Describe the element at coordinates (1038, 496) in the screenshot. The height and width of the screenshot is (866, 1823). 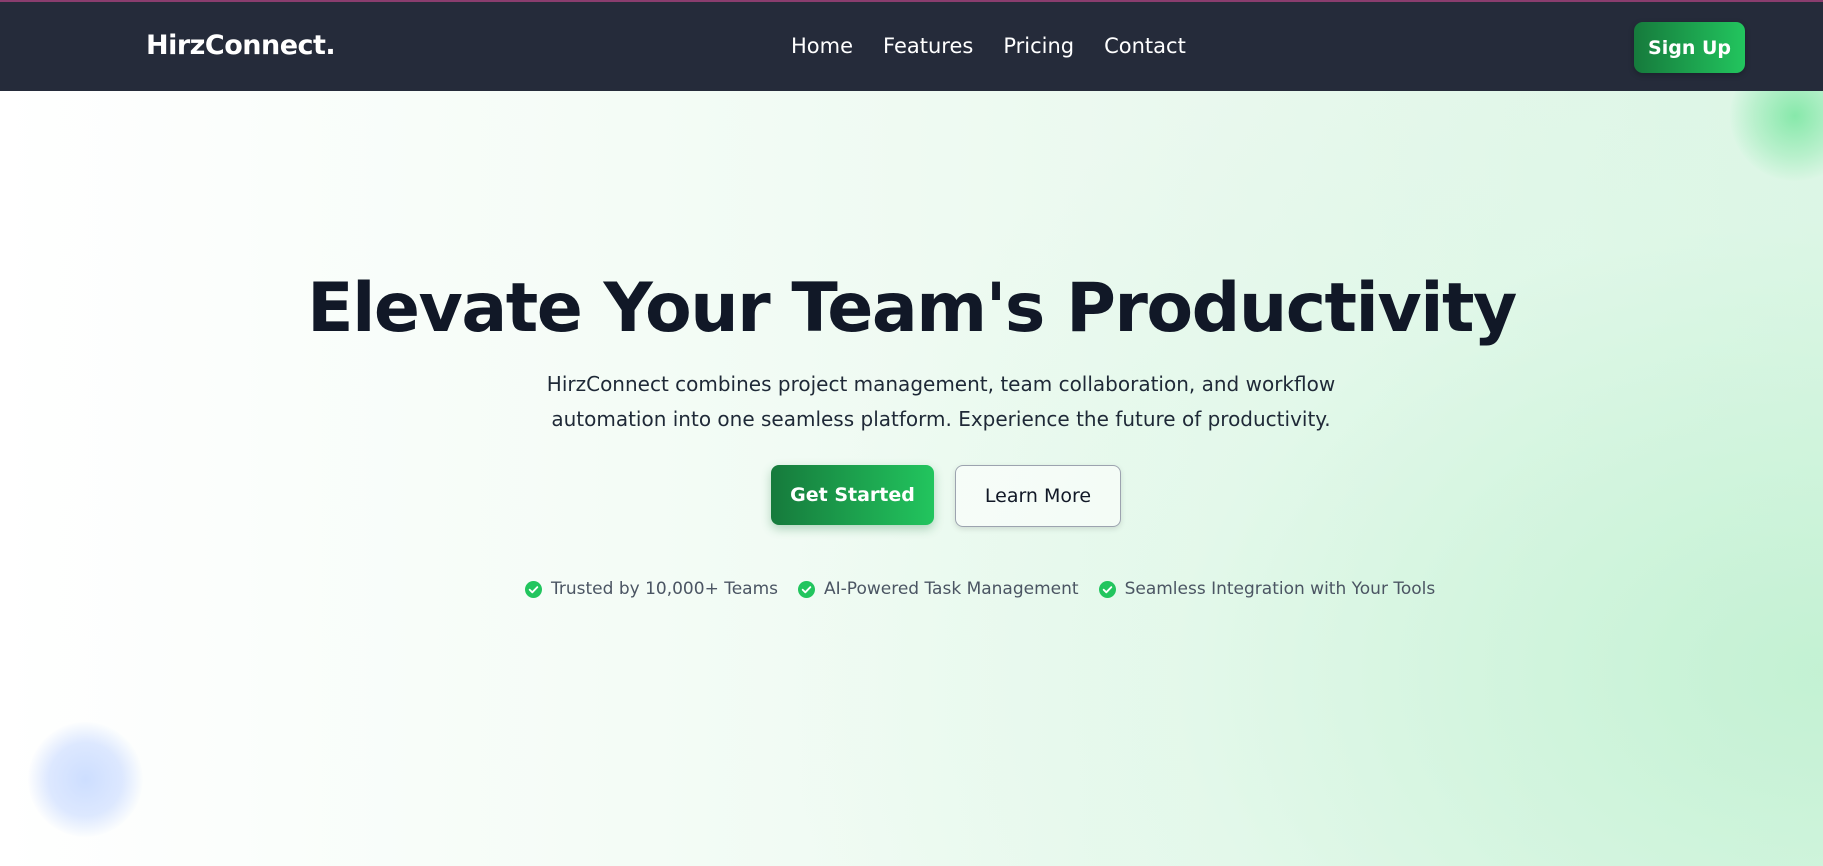
I see `learn-more-button: Learn More` at that location.